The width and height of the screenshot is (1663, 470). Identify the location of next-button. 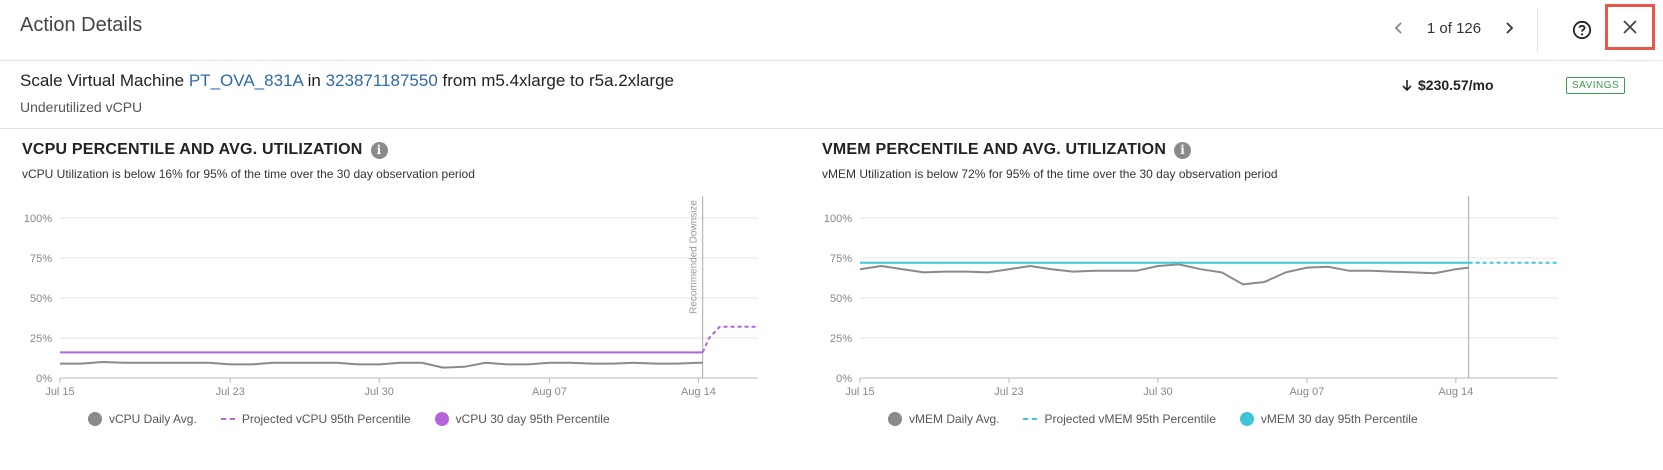
(1509, 28).